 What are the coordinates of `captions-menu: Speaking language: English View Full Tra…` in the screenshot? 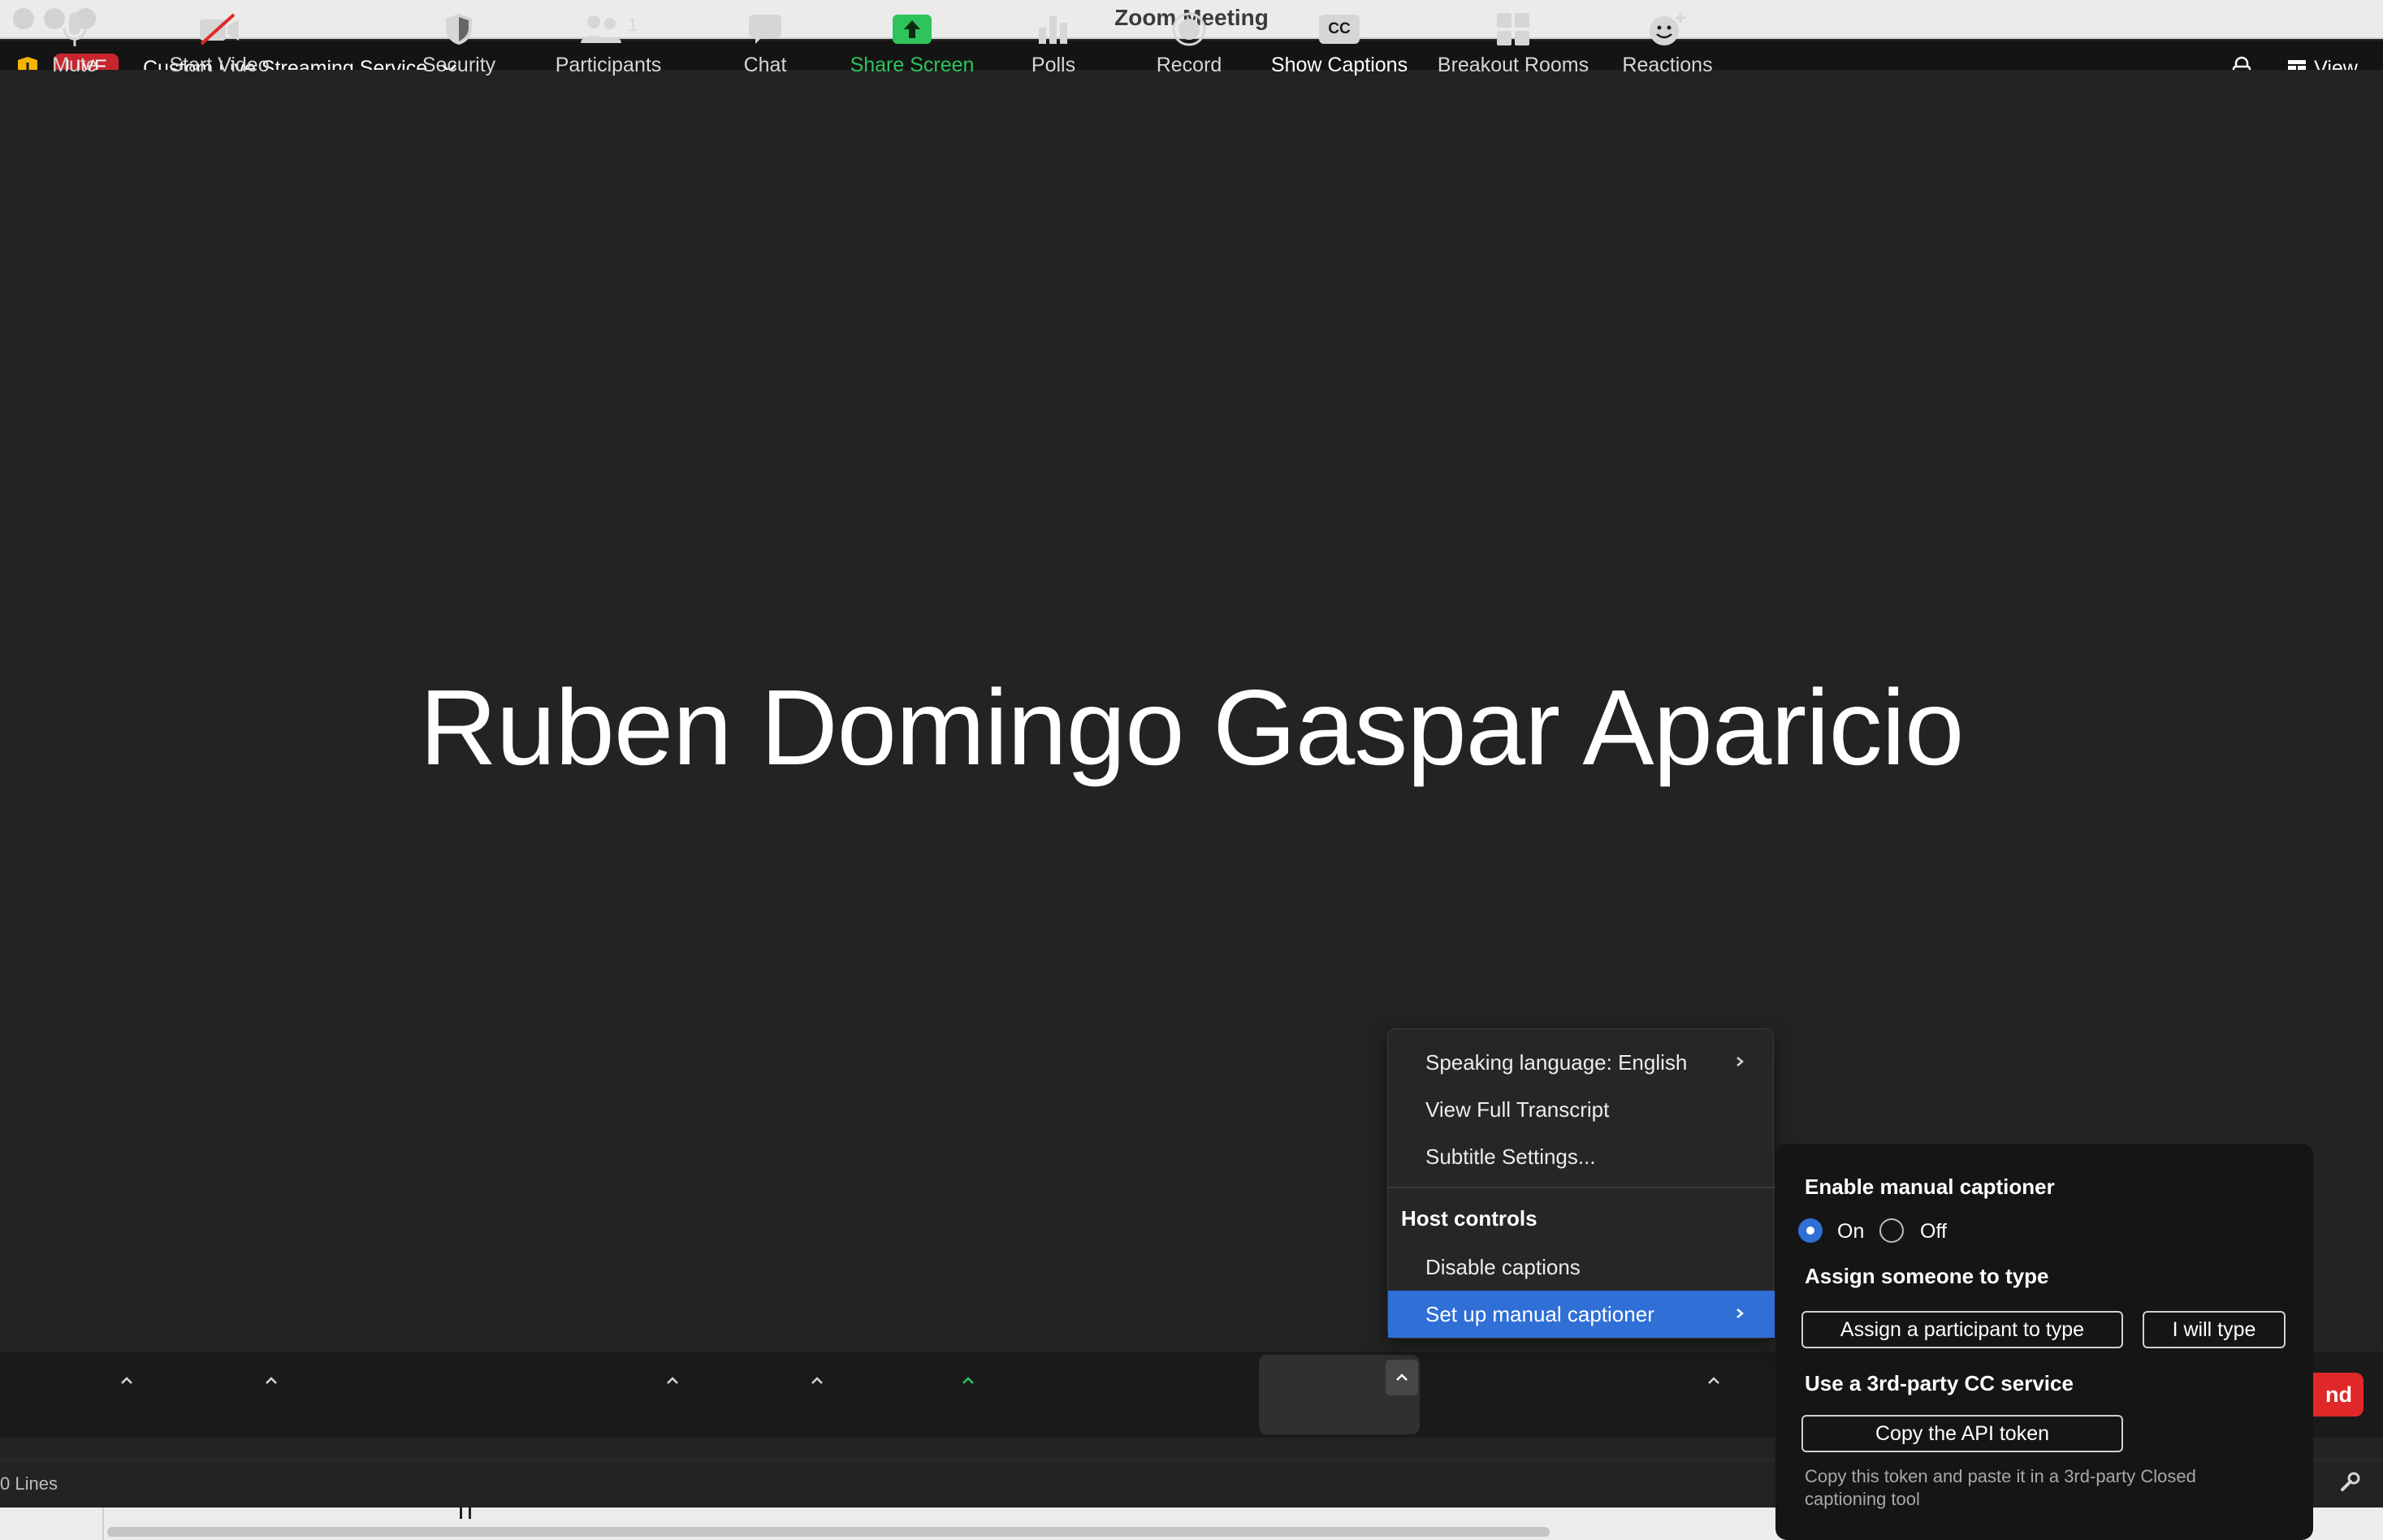 It's located at (1581, 1183).